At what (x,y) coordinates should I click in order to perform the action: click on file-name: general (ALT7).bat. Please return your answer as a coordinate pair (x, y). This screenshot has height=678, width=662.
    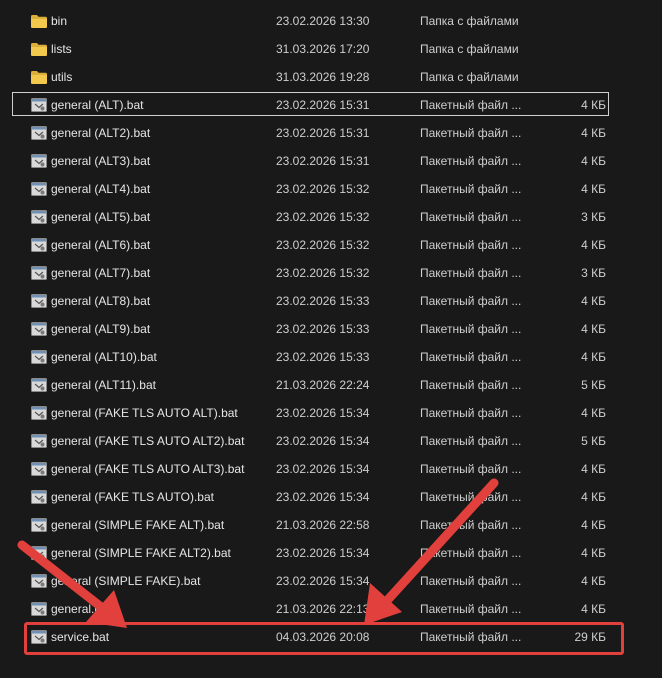
    Looking at the image, I should click on (101, 273).